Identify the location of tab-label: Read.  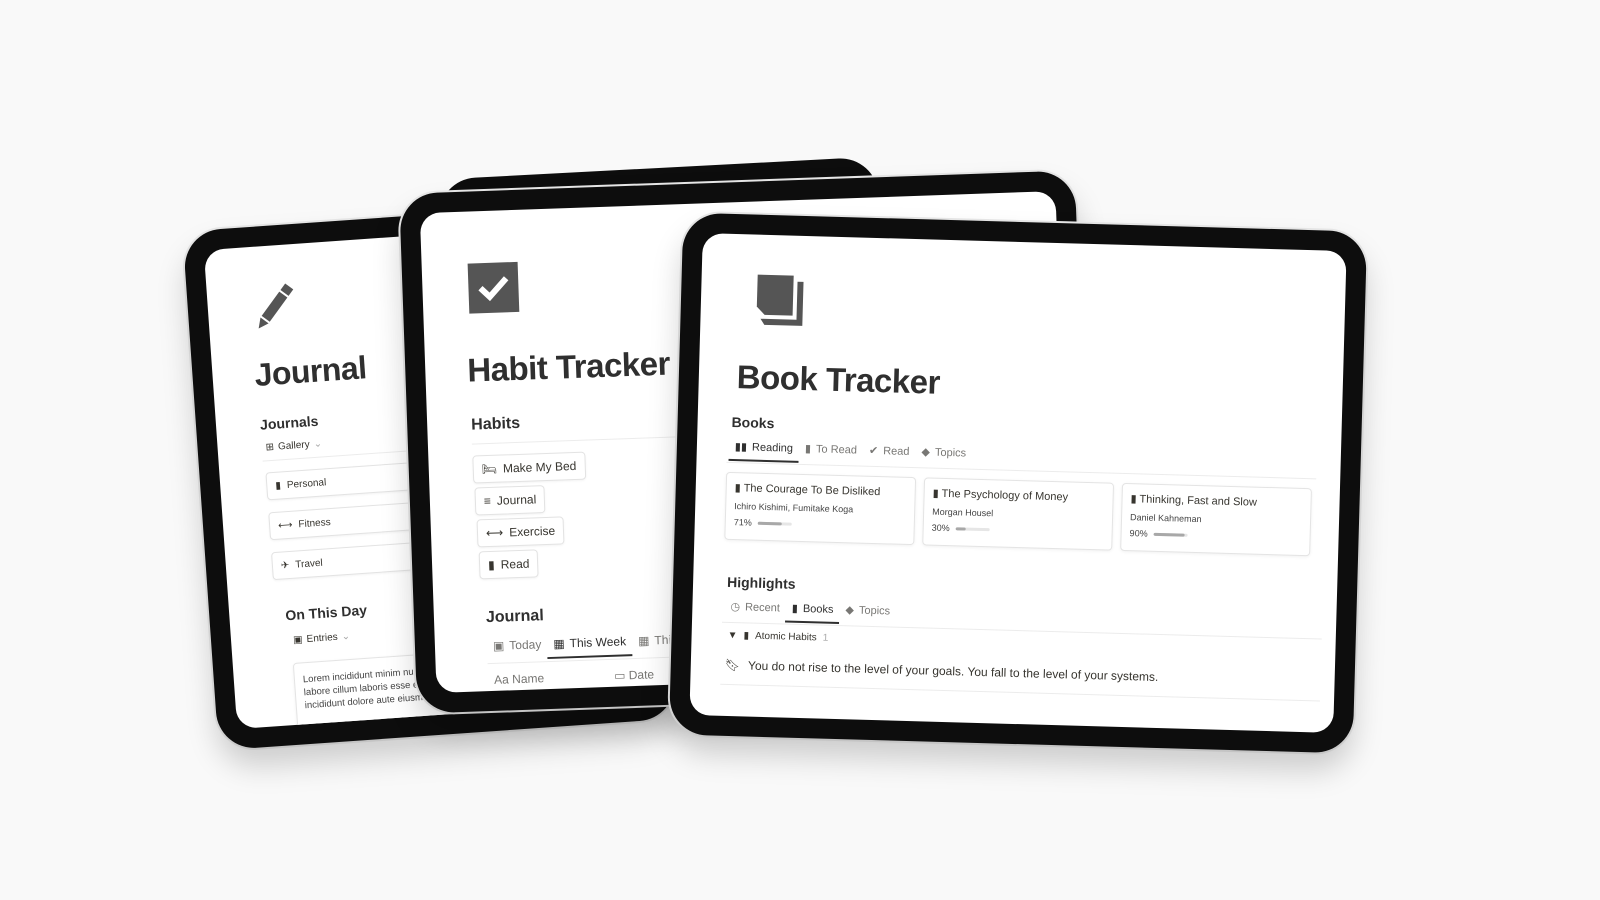
(896, 451).